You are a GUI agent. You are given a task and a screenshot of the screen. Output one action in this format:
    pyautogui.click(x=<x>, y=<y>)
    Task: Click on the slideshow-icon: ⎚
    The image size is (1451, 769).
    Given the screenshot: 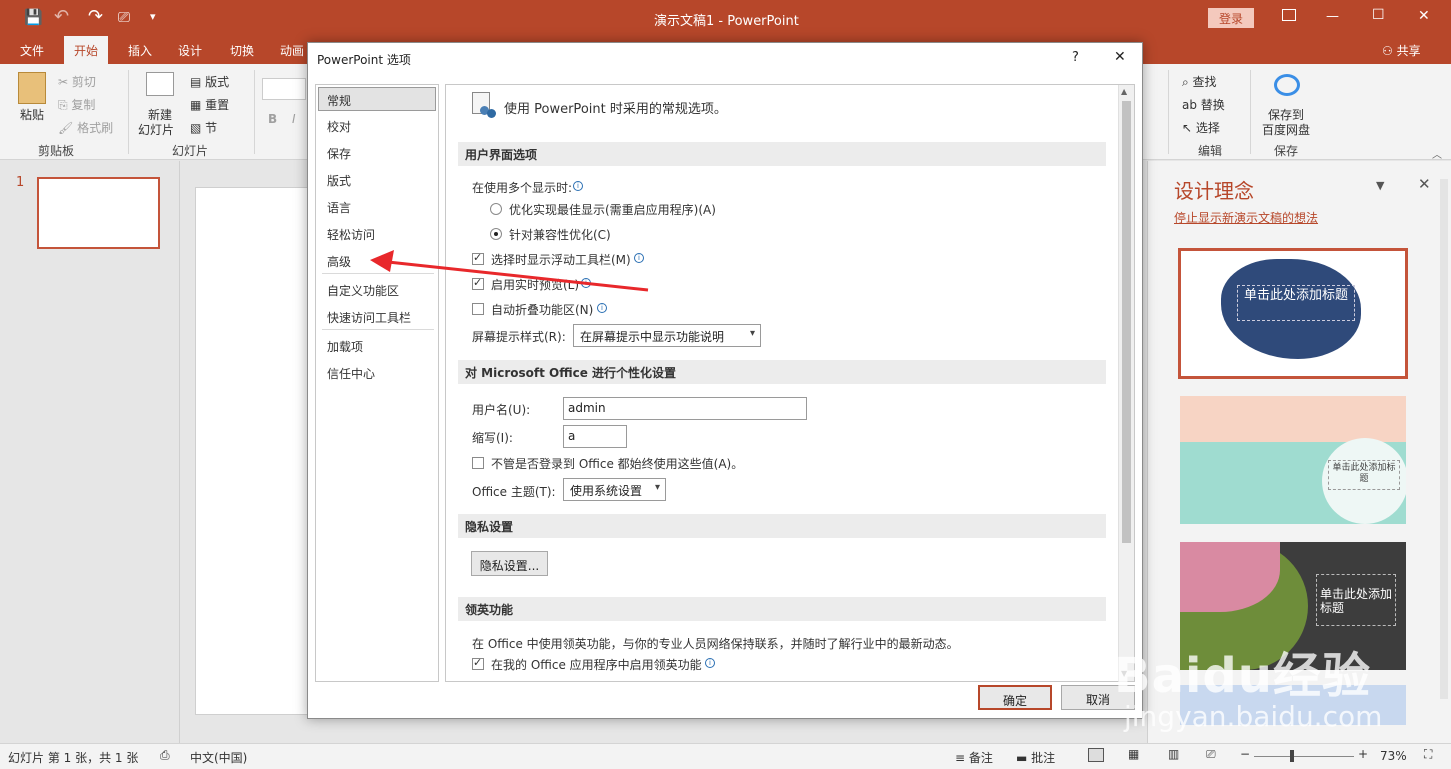 What is the action you would take?
    pyautogui.click(x=1211, y=754)
    